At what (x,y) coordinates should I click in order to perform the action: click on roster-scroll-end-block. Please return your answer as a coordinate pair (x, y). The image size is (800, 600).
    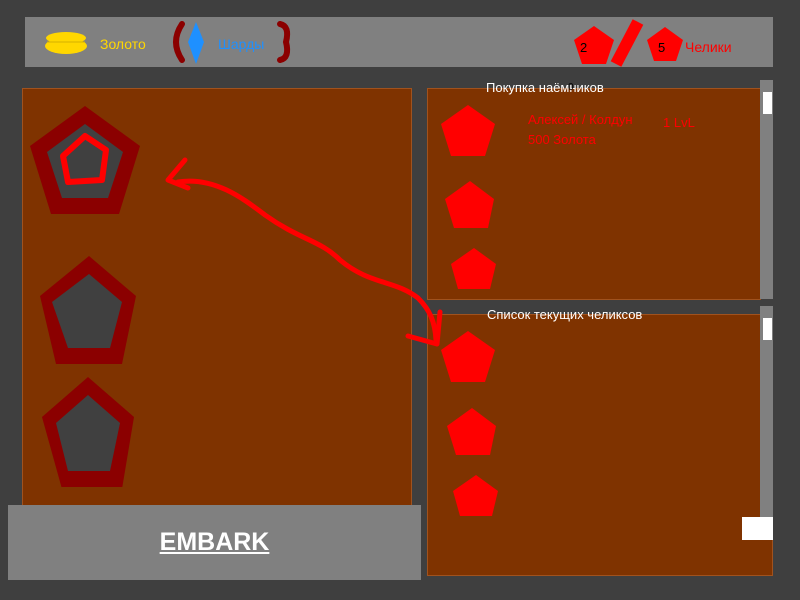
    Looking at the image, I should click on (757, 528).